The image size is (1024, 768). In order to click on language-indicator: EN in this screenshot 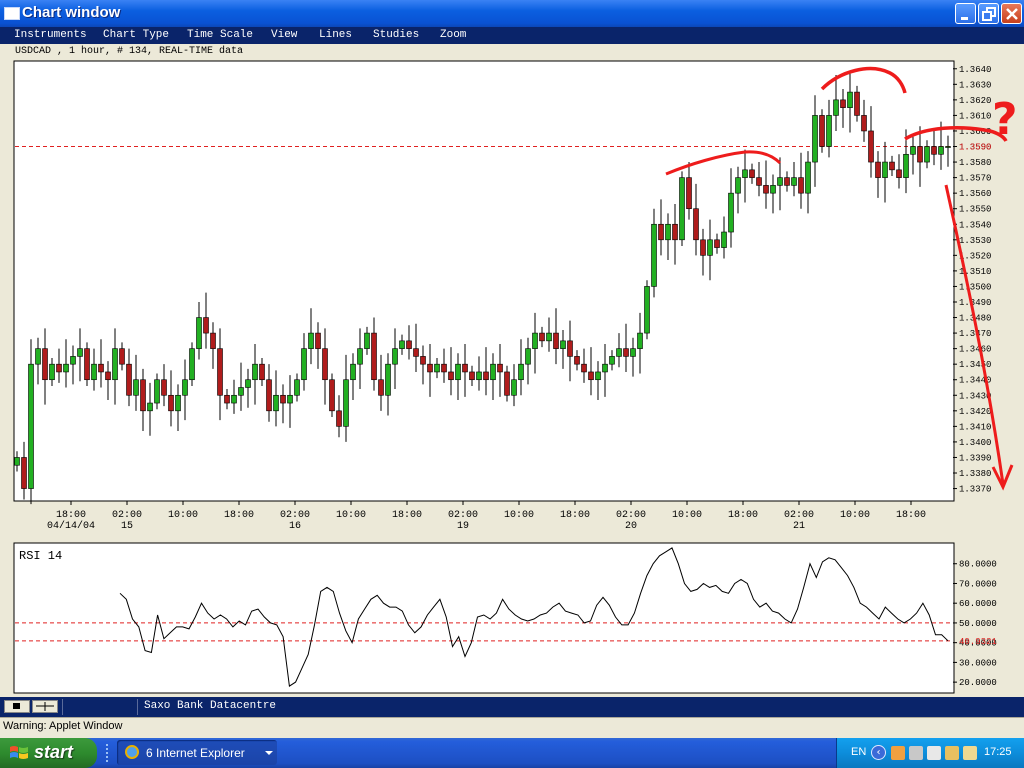, I will do `click(858, 752)`.